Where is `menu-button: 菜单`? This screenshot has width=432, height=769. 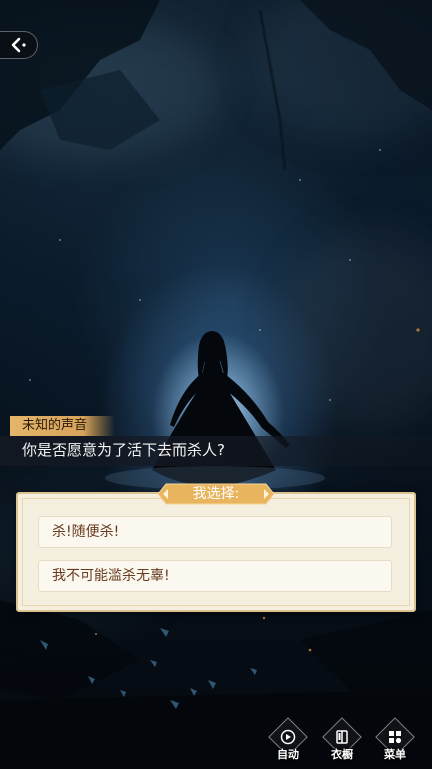
menu-button: 菜单 is located at coordinates (395, 740).